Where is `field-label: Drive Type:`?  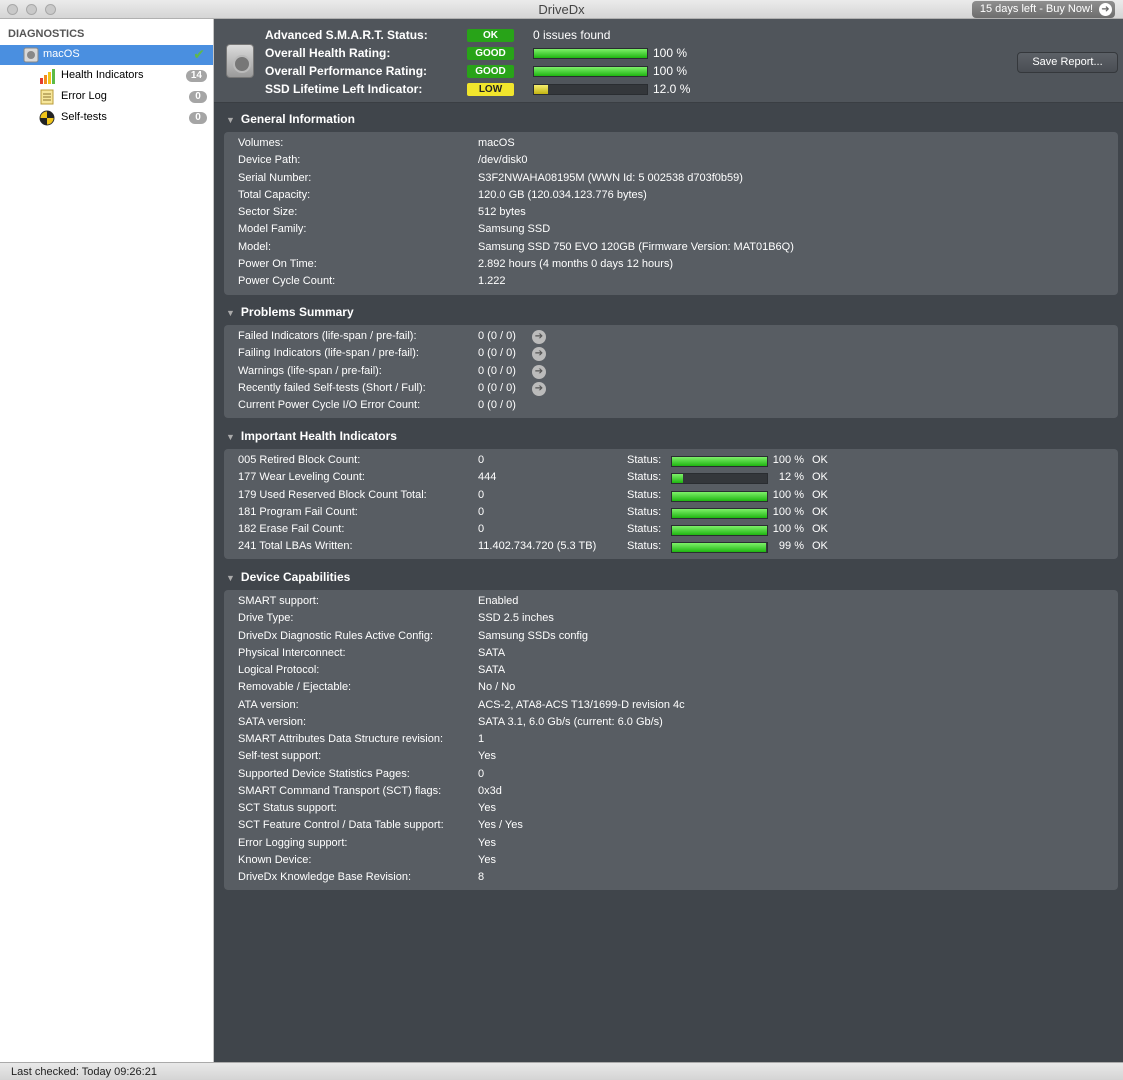 field-label: Drive Type: is located at coordinates (266, 618).